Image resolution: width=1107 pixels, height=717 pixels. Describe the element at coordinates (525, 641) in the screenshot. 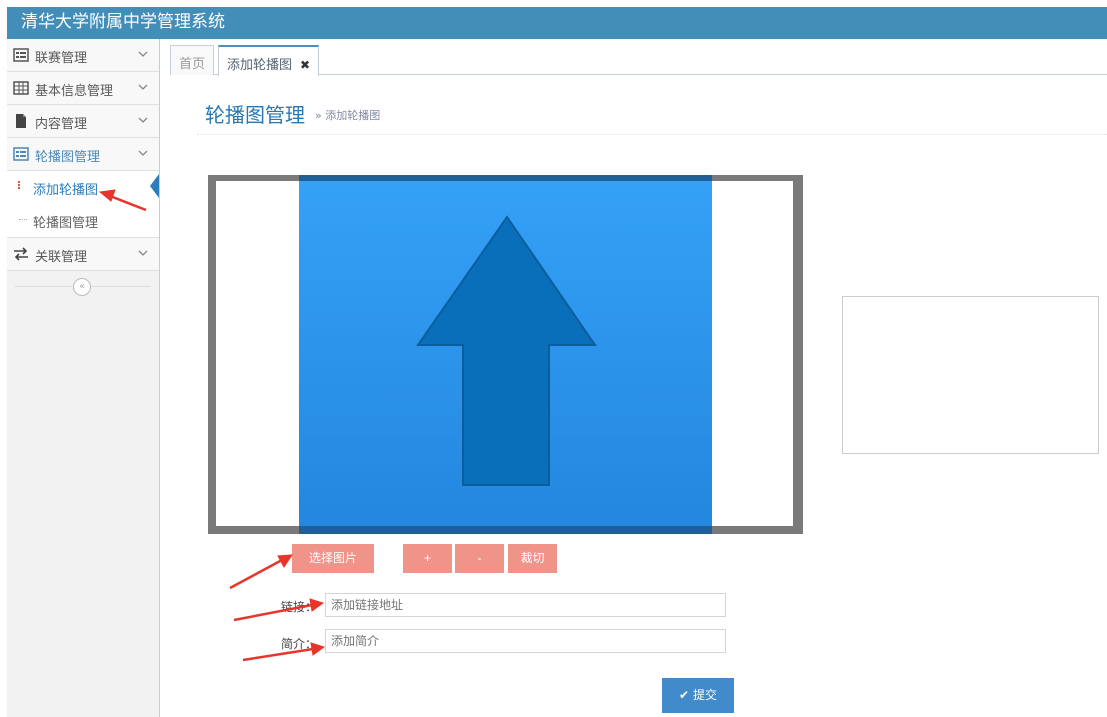

I see `intro-input` at that location.